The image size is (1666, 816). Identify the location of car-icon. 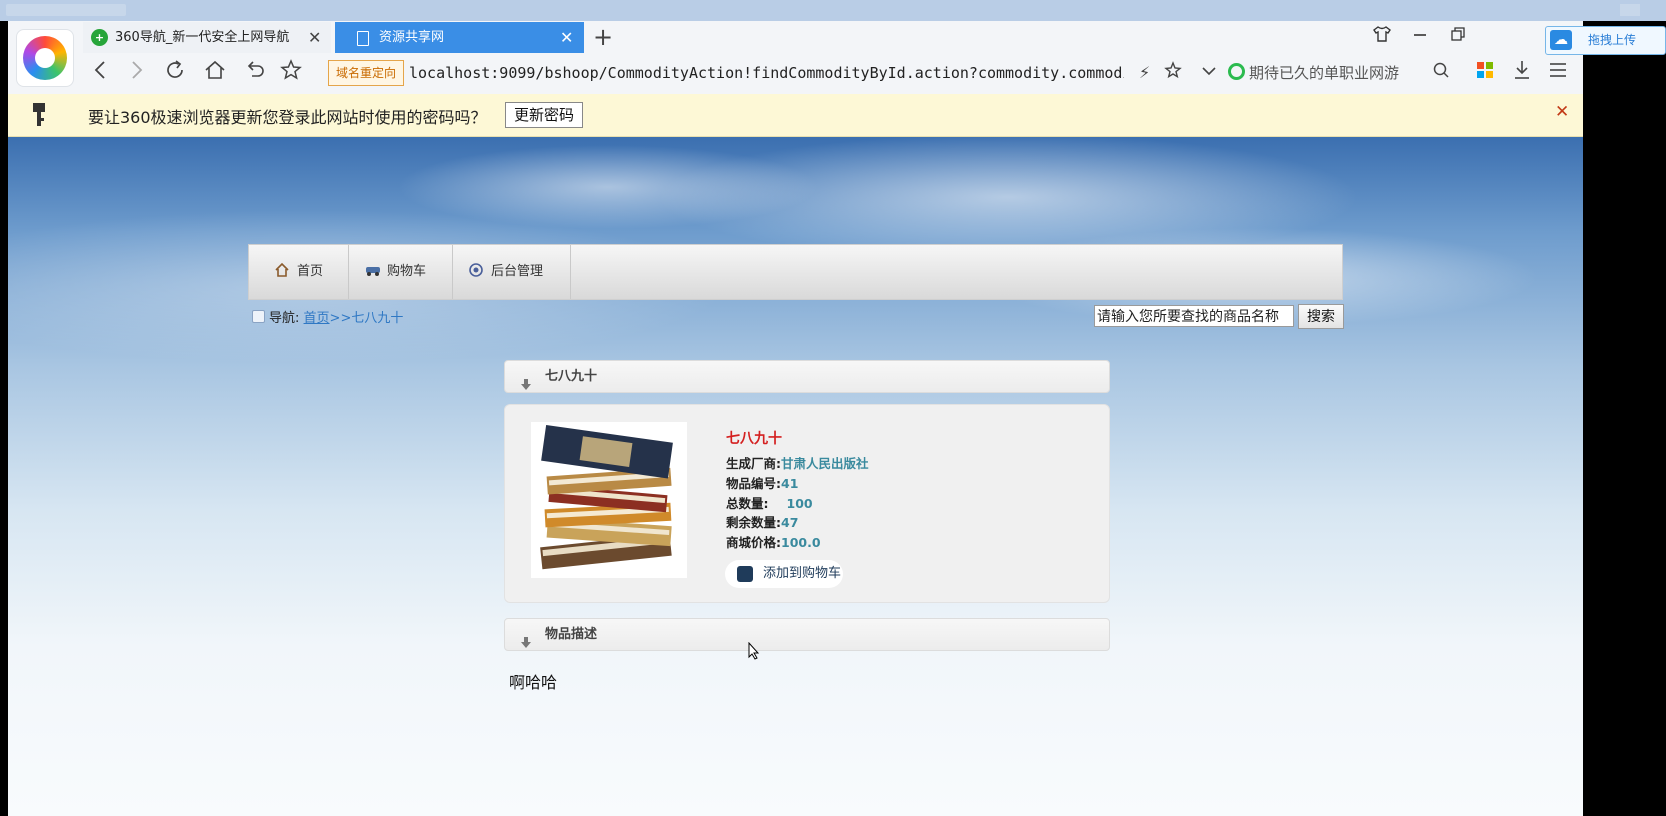
(372, 261).